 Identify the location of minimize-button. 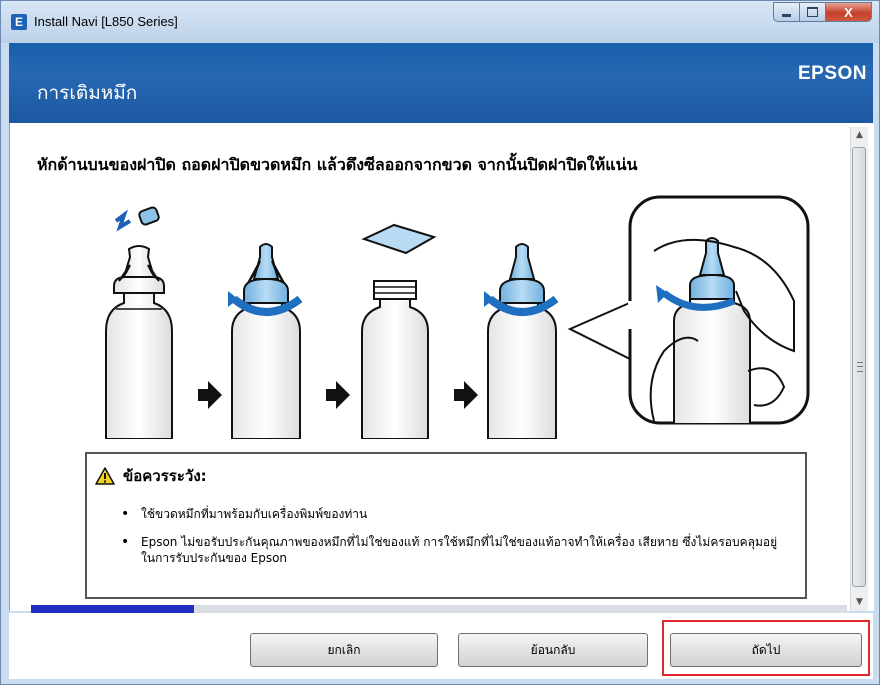
(786, 12).